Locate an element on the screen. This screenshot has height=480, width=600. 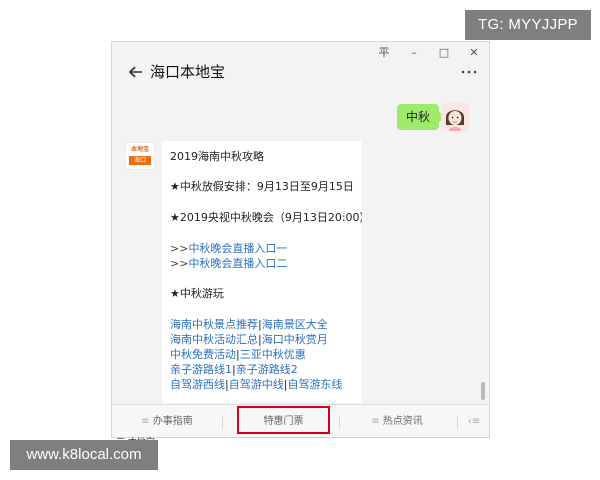
menu-guide-label: 办事指南 is located at coordinates (172, 421).